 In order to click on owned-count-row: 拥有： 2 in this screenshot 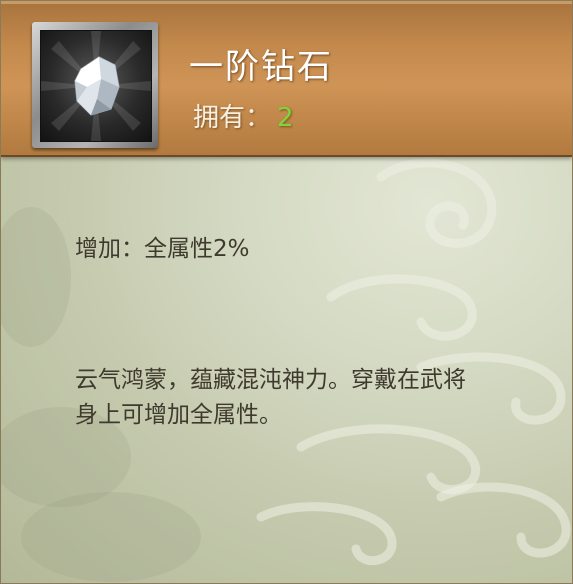, I will do `click(243, 115)`.